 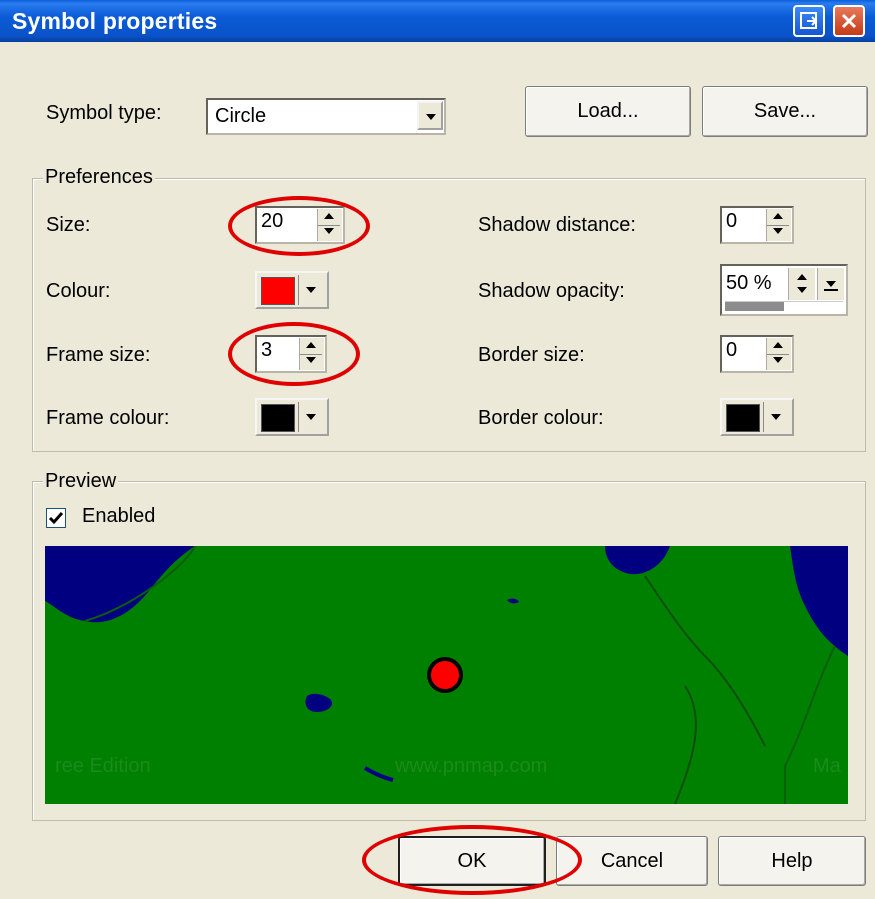 I want to click on frame-colour-picker, so click(x=292, y=417).